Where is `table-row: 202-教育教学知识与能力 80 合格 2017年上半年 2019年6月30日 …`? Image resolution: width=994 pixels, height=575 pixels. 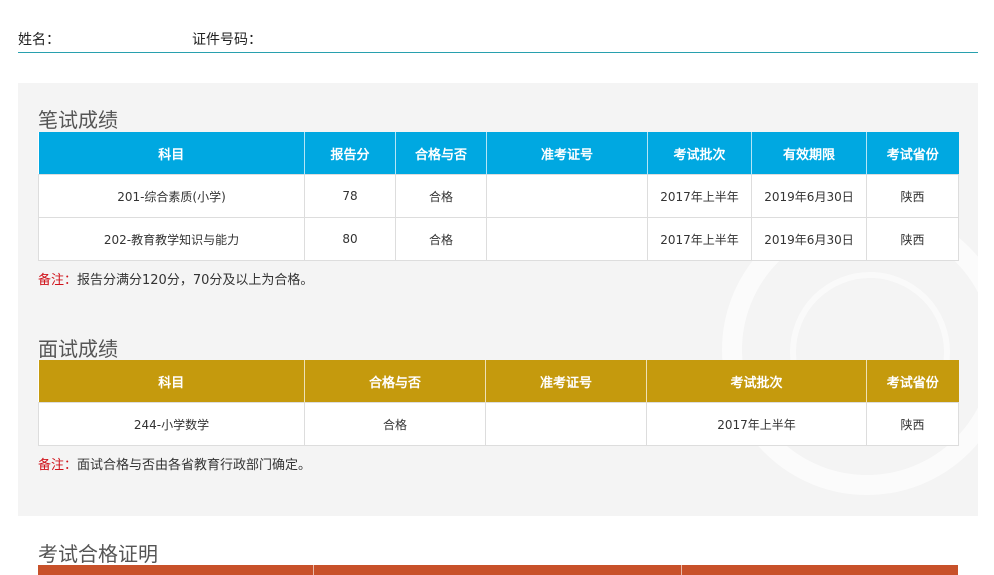 table-row: 202-教育教学知识与能力 80 合格 2017年上半年 2019年6月30日 … is located at coordinates (498, 239).